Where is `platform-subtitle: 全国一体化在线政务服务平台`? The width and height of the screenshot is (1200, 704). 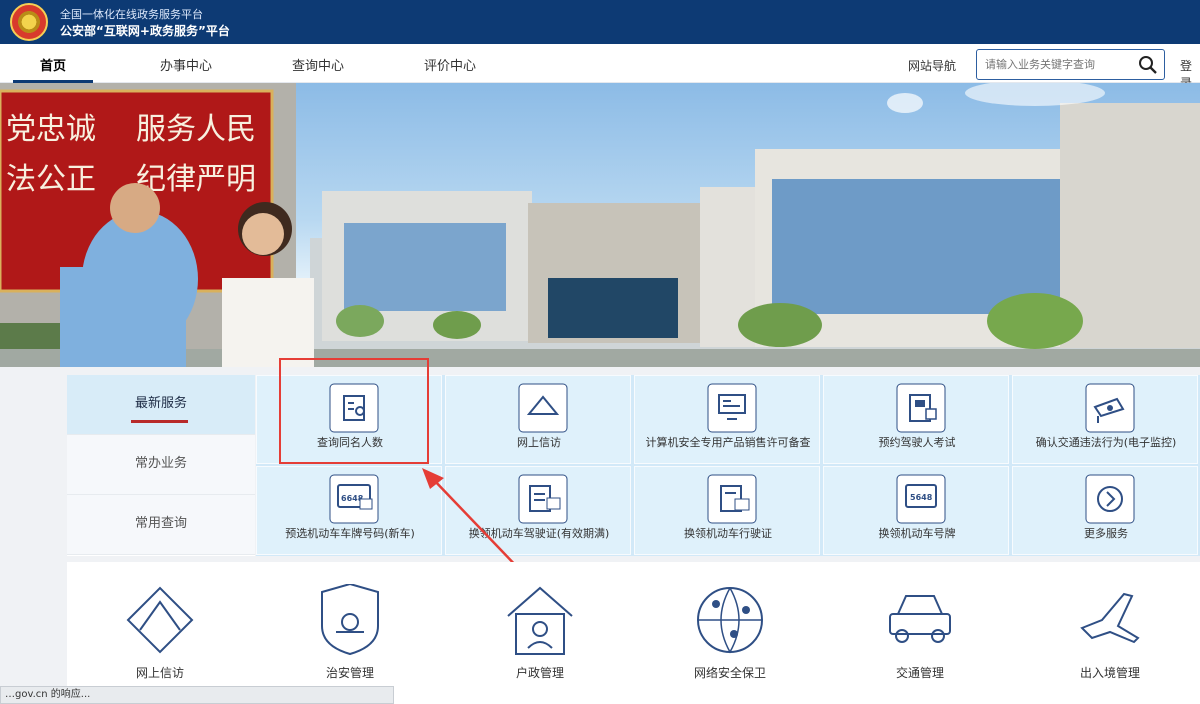 platform-subtitle: 全国一体化在线政务服务平台 is located at coordinates (131, 14).